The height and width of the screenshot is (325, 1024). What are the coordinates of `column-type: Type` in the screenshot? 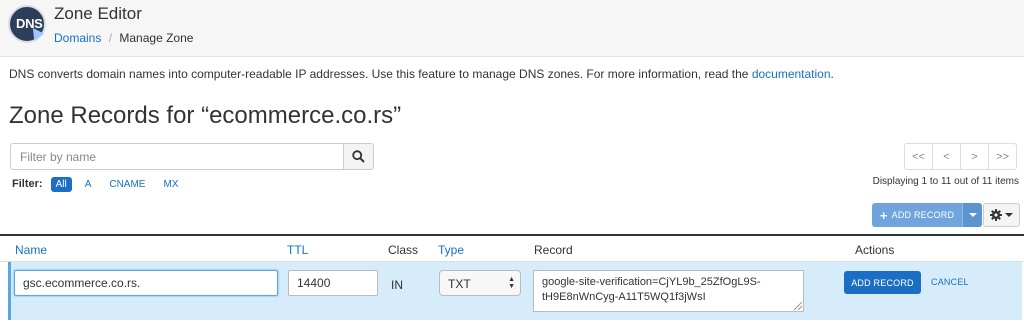 It's located at (451, 250).